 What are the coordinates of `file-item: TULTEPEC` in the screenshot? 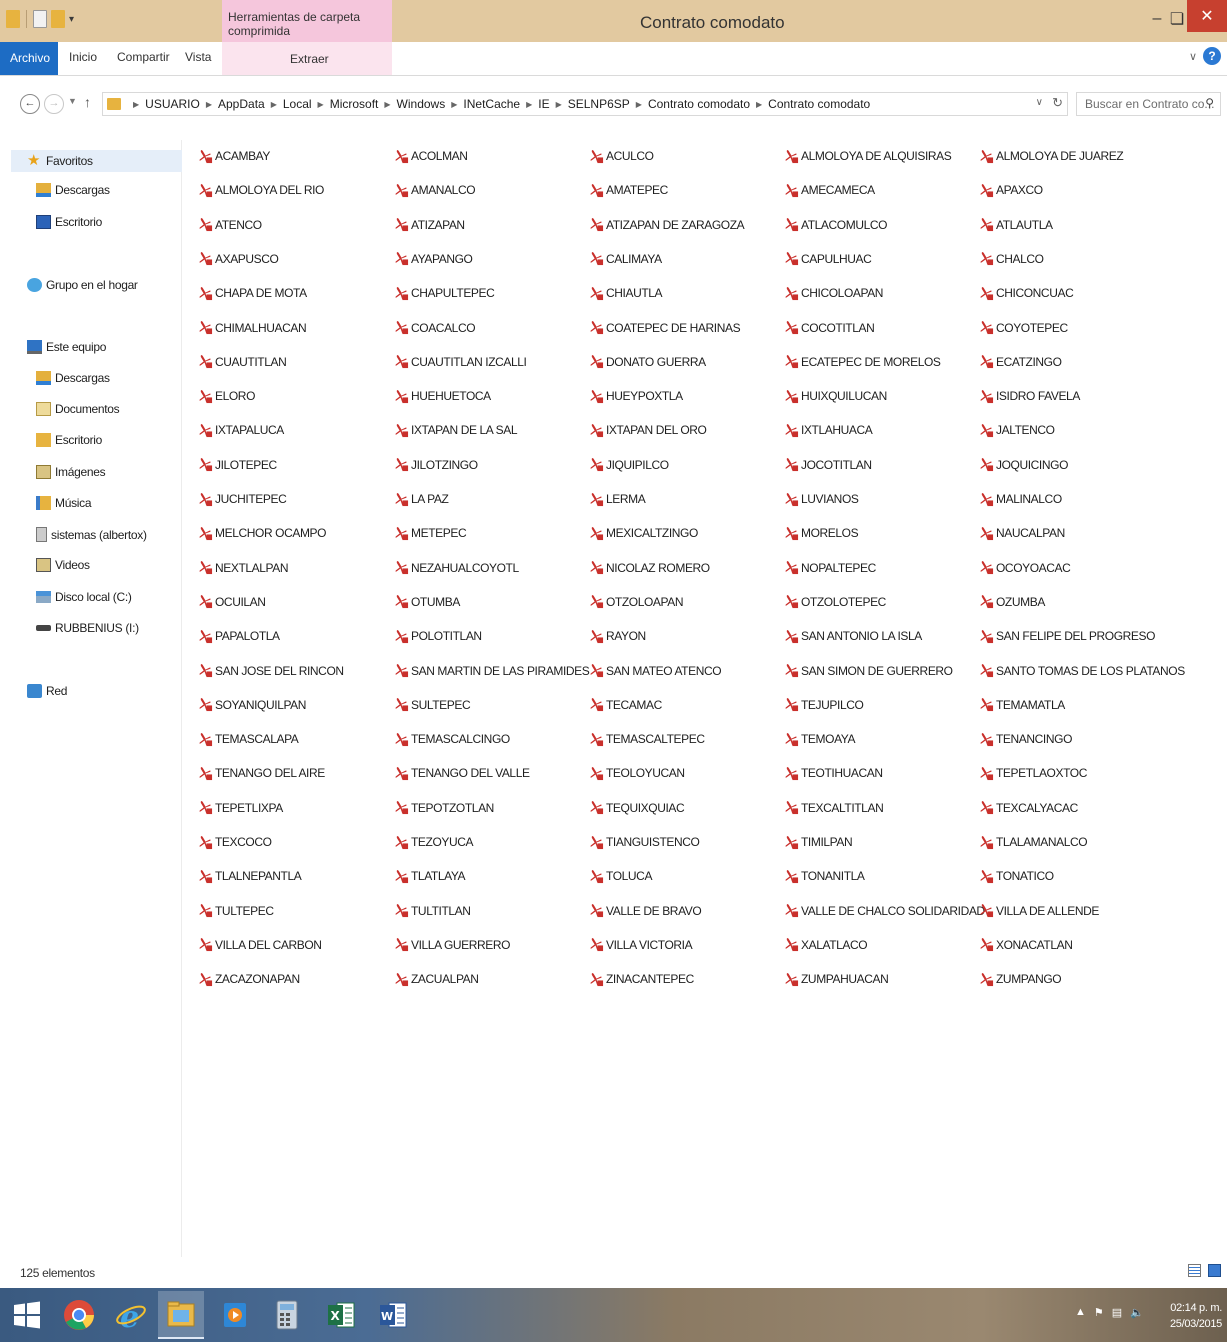 It's located at (236, 911).